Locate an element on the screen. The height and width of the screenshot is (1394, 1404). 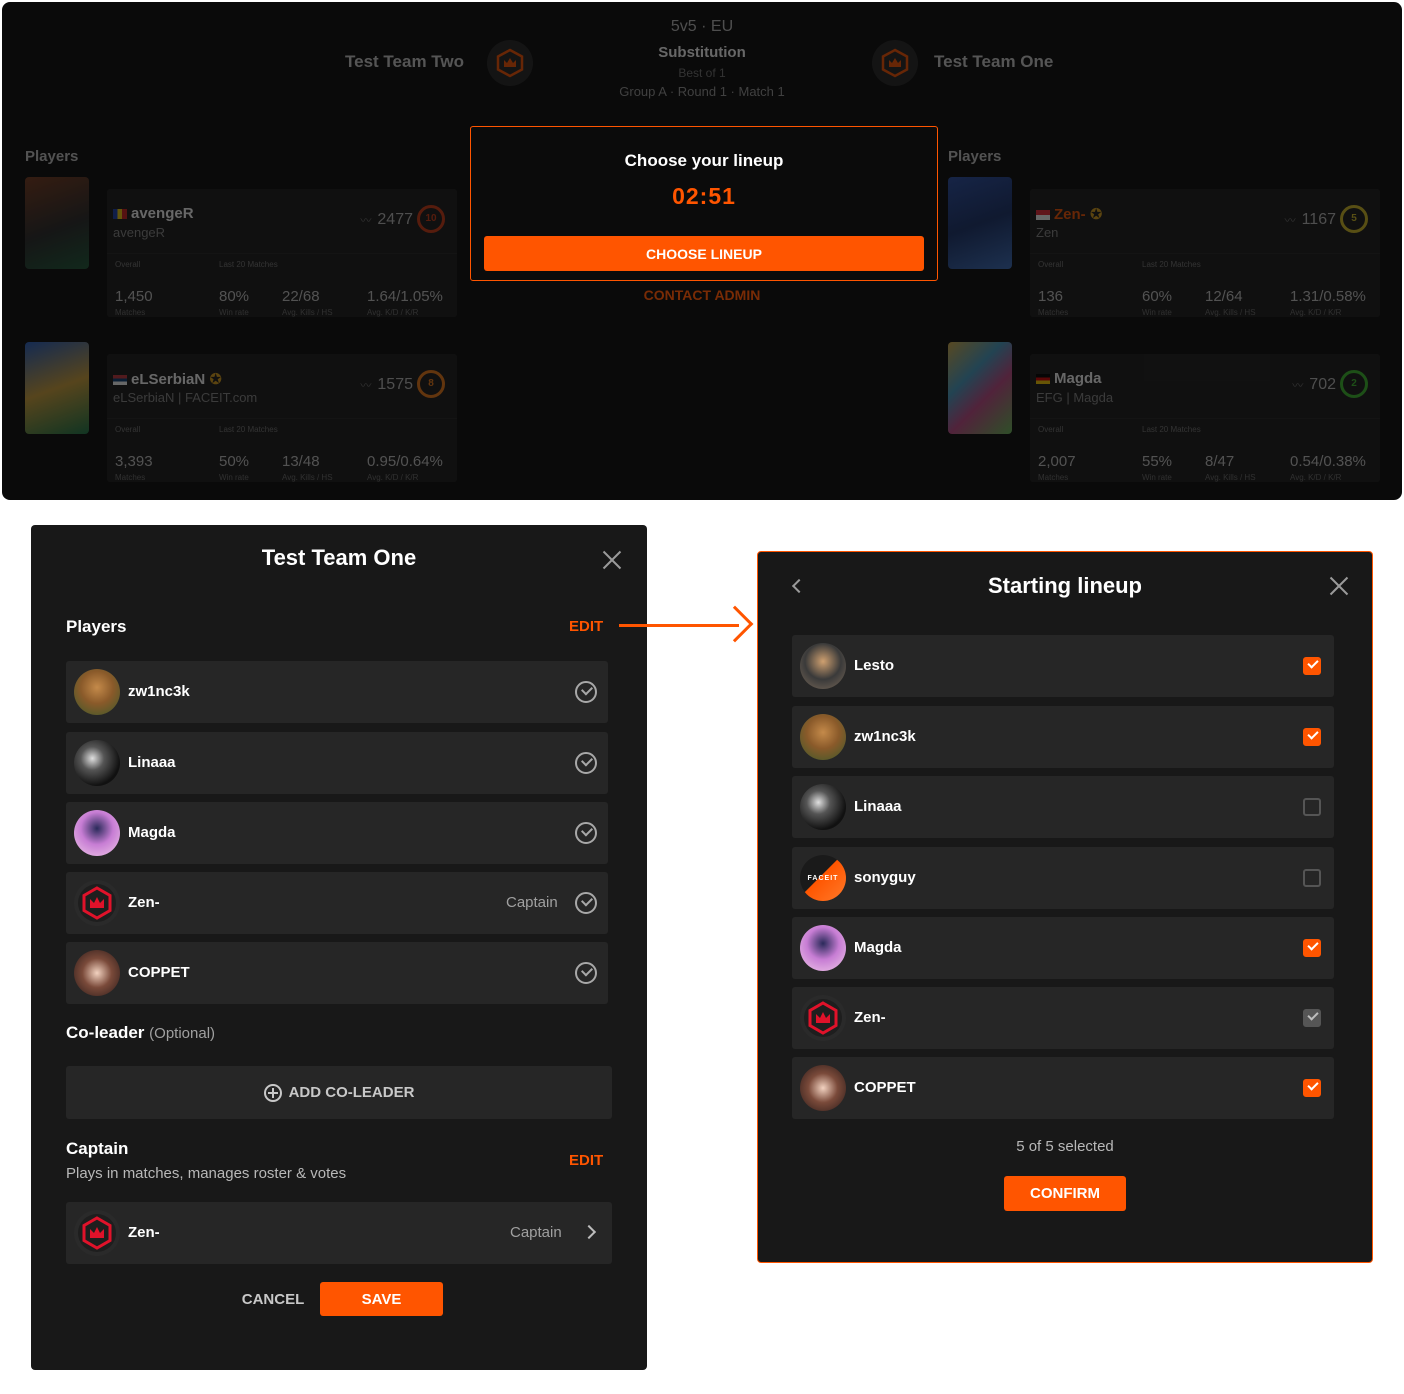
match-state: Substitution is located at coordinates (702, 52).